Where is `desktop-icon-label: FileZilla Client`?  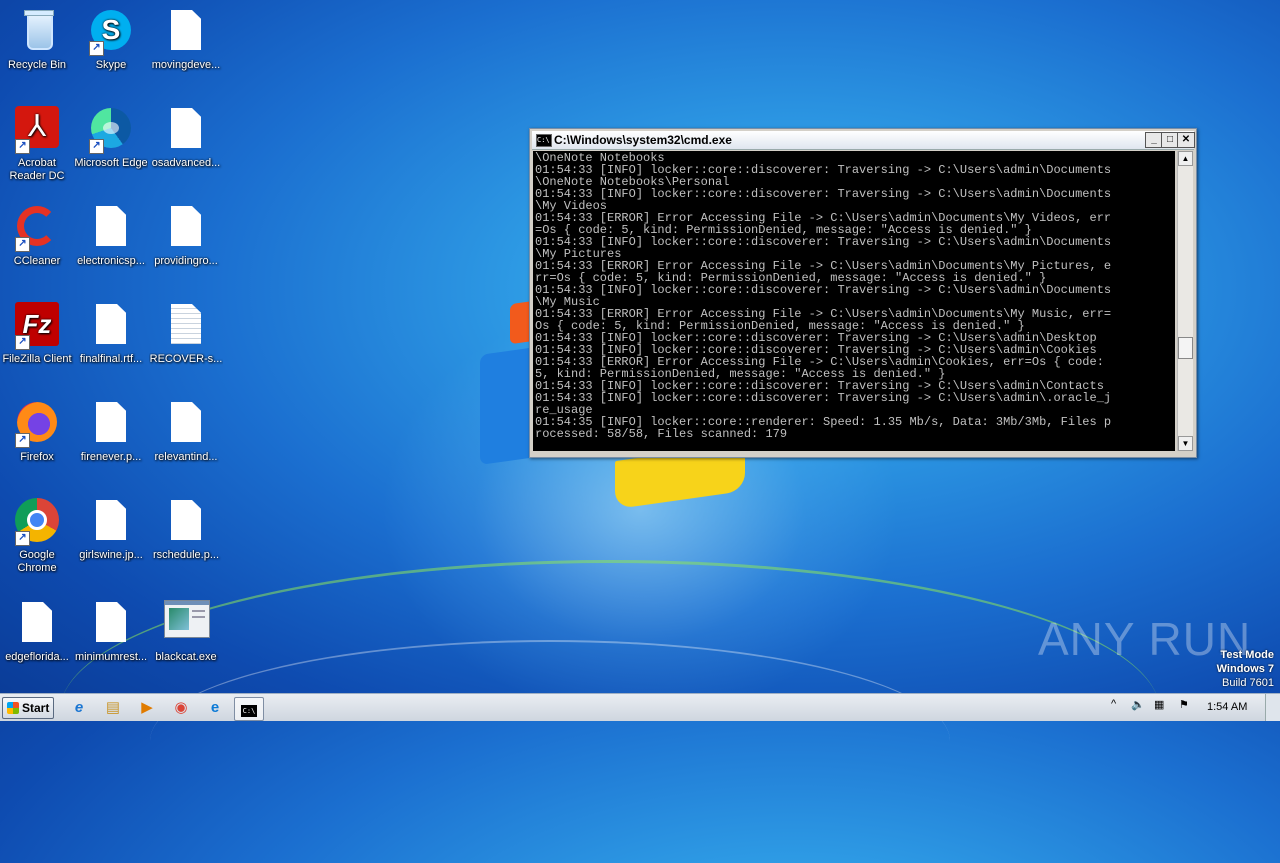
desktop-icon-label: FileZilla Client is located at coordinates (37, 359).